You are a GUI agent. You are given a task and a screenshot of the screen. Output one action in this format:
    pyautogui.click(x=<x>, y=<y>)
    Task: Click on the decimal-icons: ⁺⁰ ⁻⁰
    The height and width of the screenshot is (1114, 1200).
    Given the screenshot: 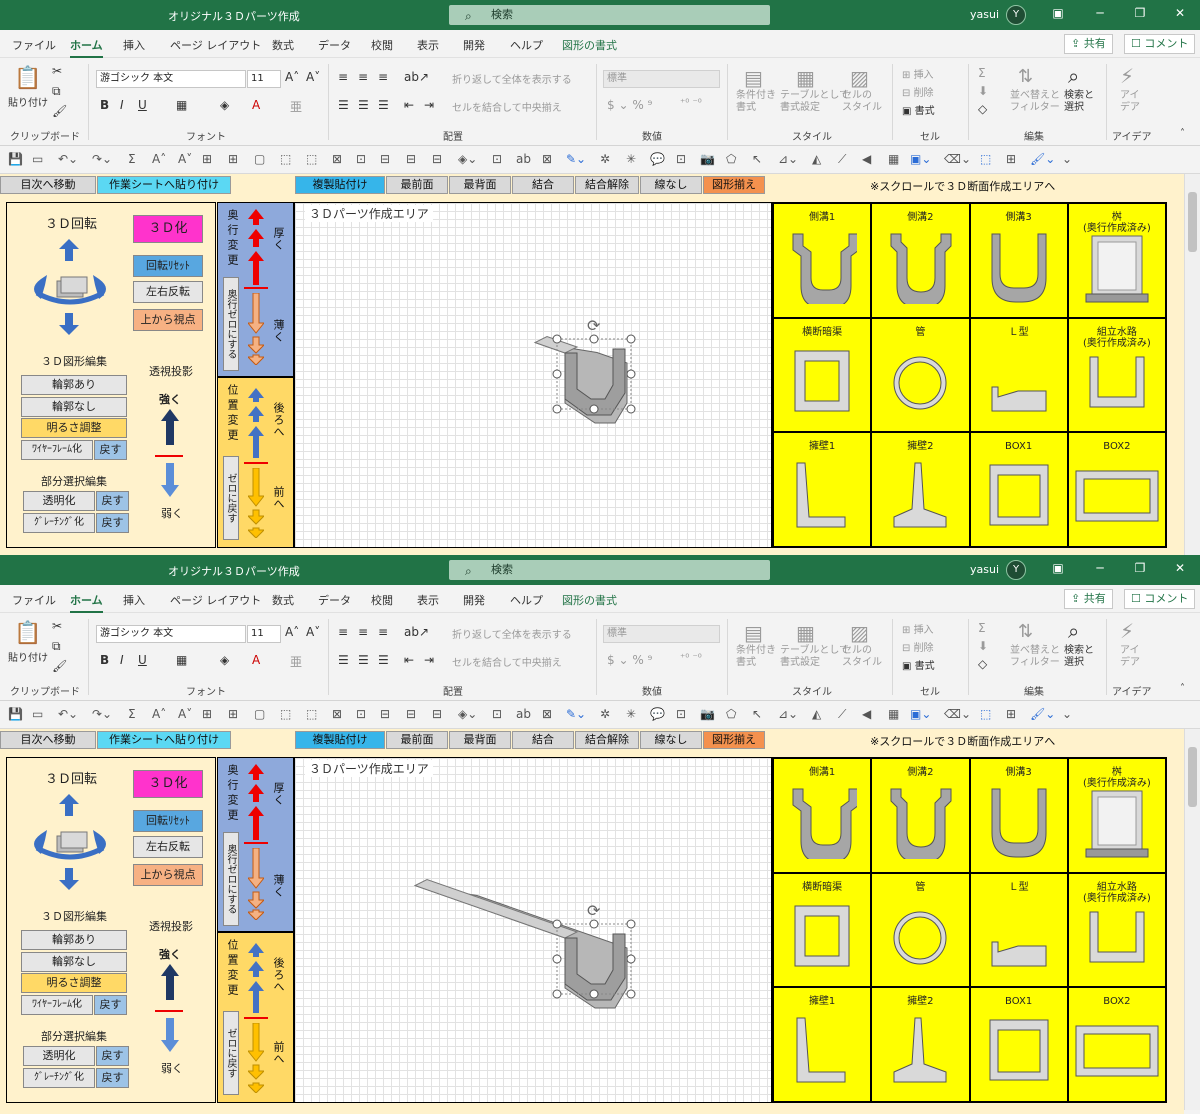 What is the action you would take?
    pyautogui.click(x=691, y=103)
    